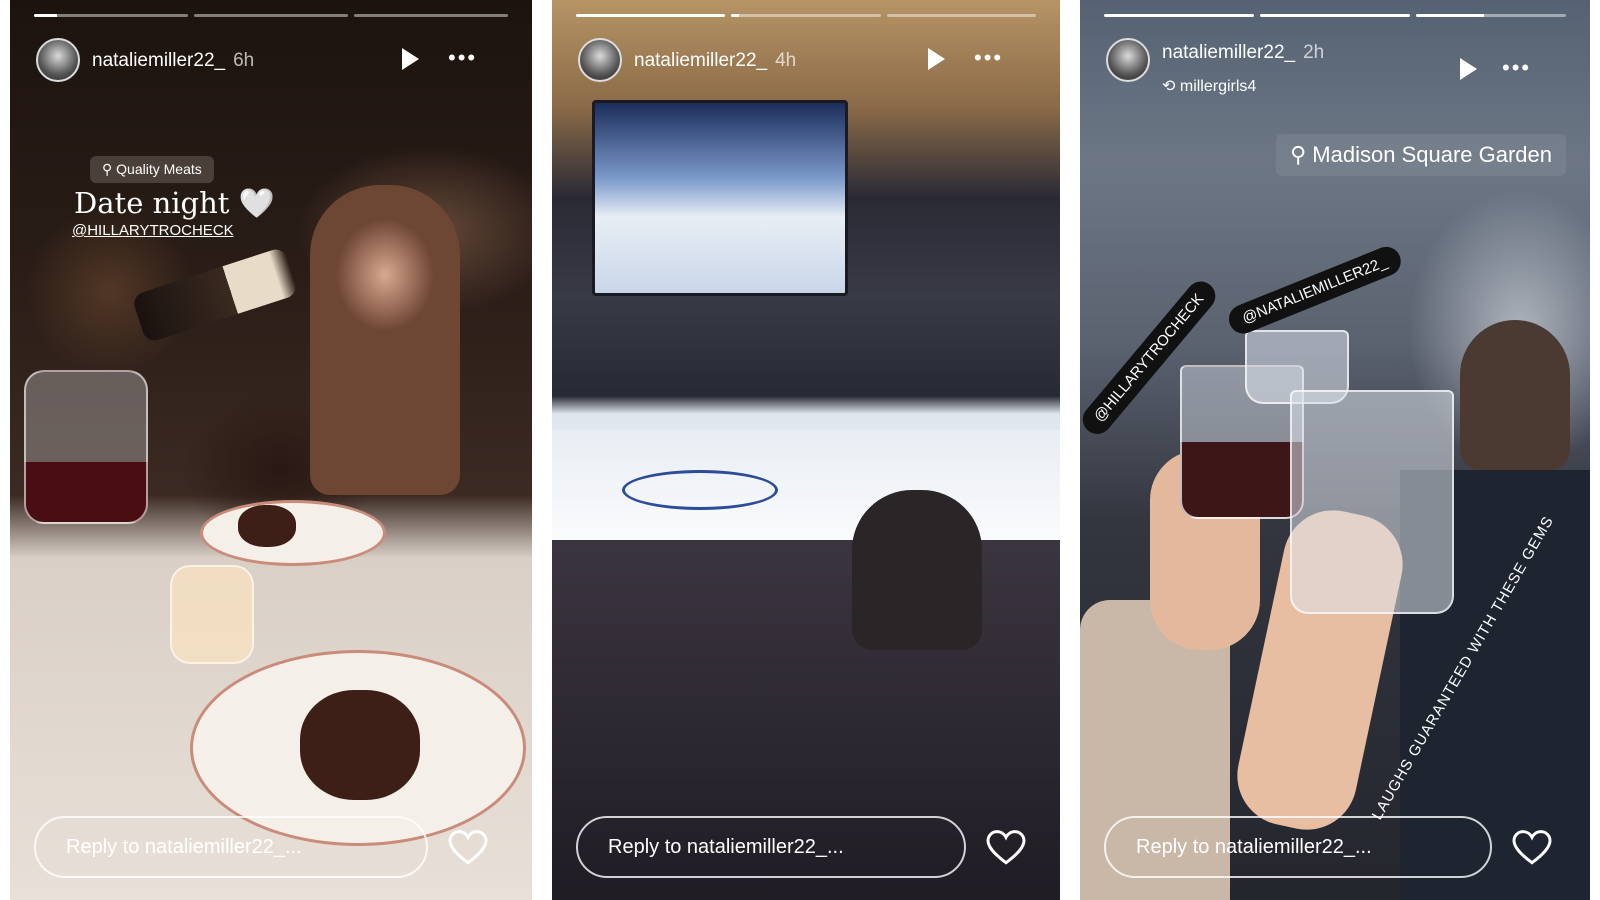 The height and width of the screenshot is (900, 1600). I want to click on repost-line: ⟲ millergirls4, so click(1209, 86).